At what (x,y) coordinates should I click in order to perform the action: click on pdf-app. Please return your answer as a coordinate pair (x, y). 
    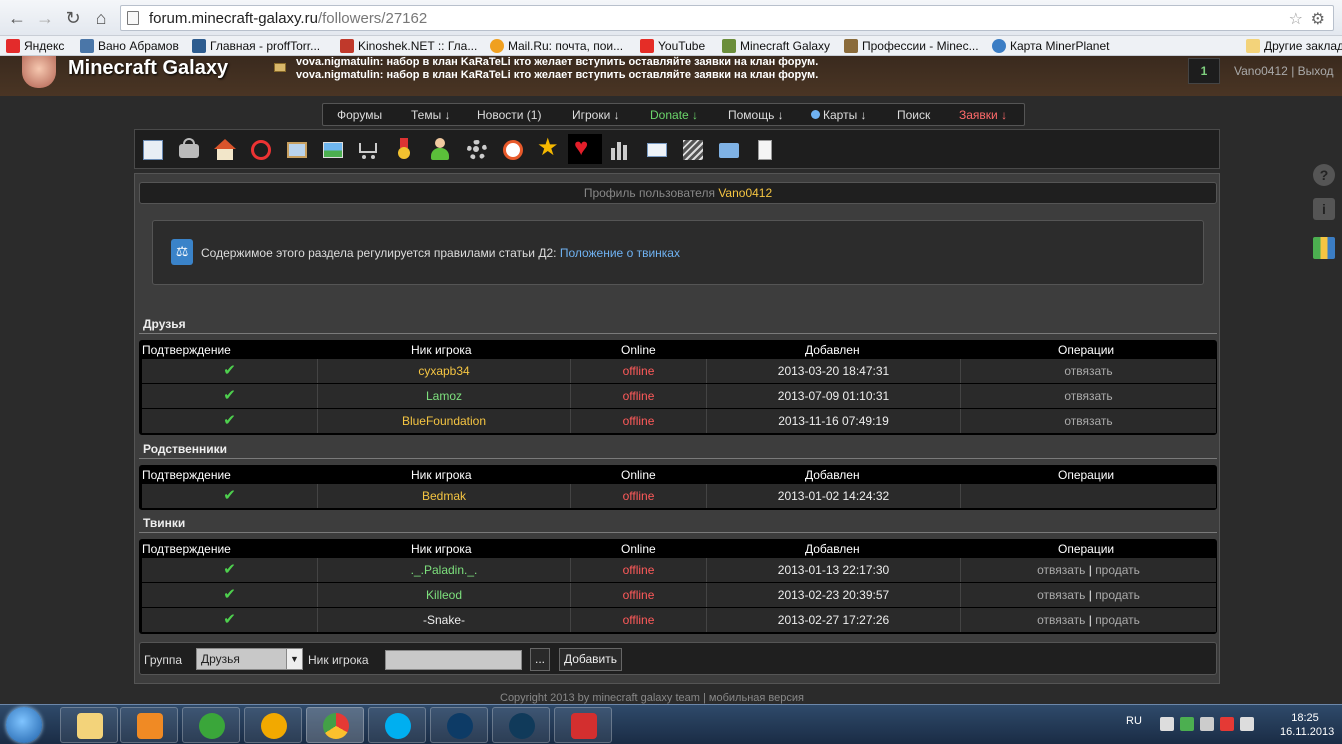
    Looking at the image, I should click on (583, 725).